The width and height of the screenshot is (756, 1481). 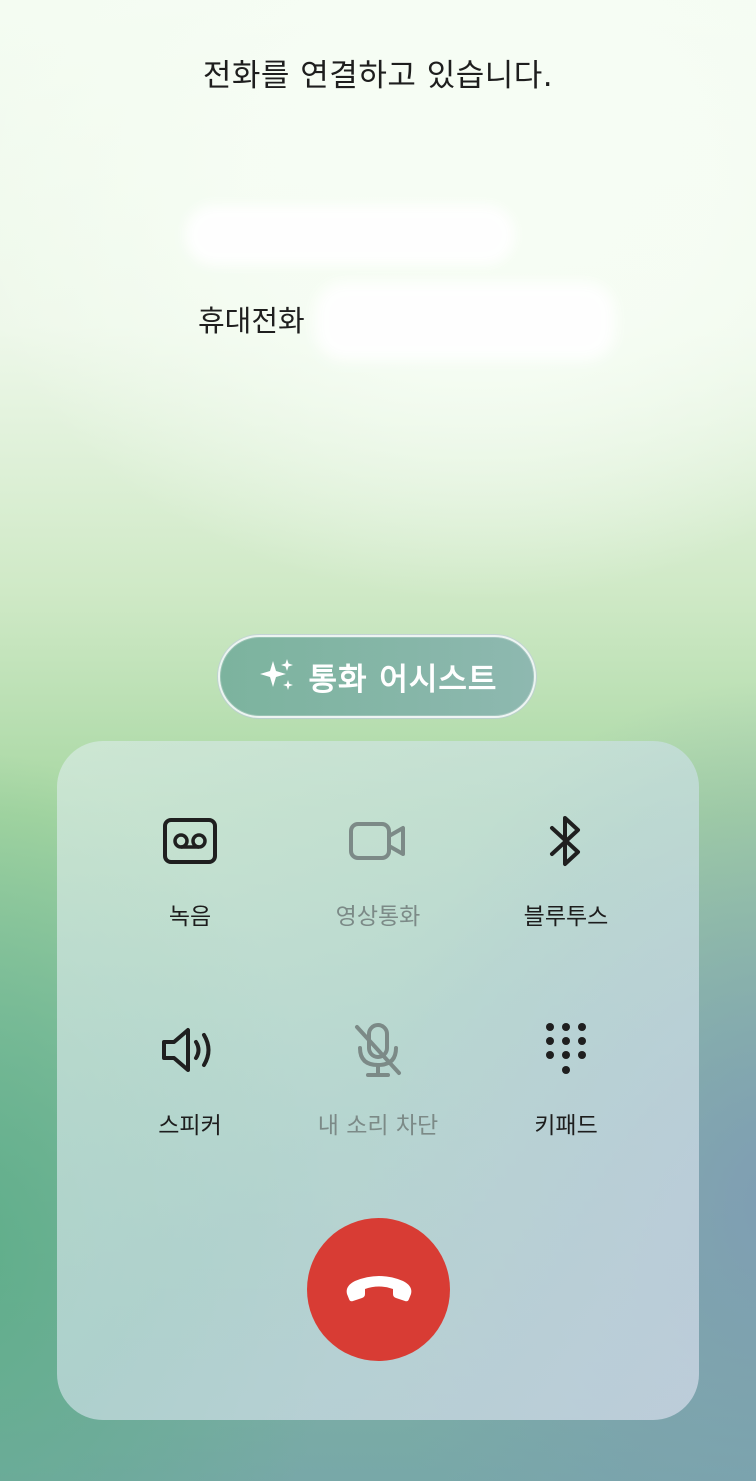 What do you see at coordinates (190, 1050) in the screenshot?
I see `speaker-icon` at bounding box center [190, 1050].